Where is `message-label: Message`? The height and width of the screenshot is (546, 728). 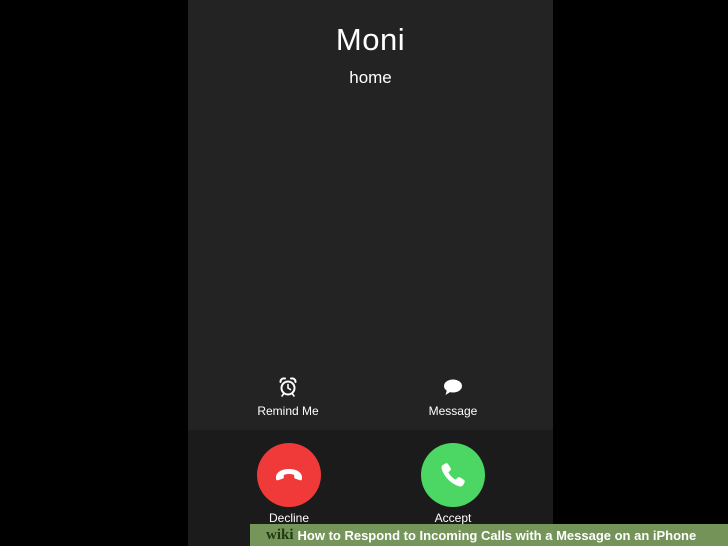 message-label: Message is located at coordinates (453, 411).